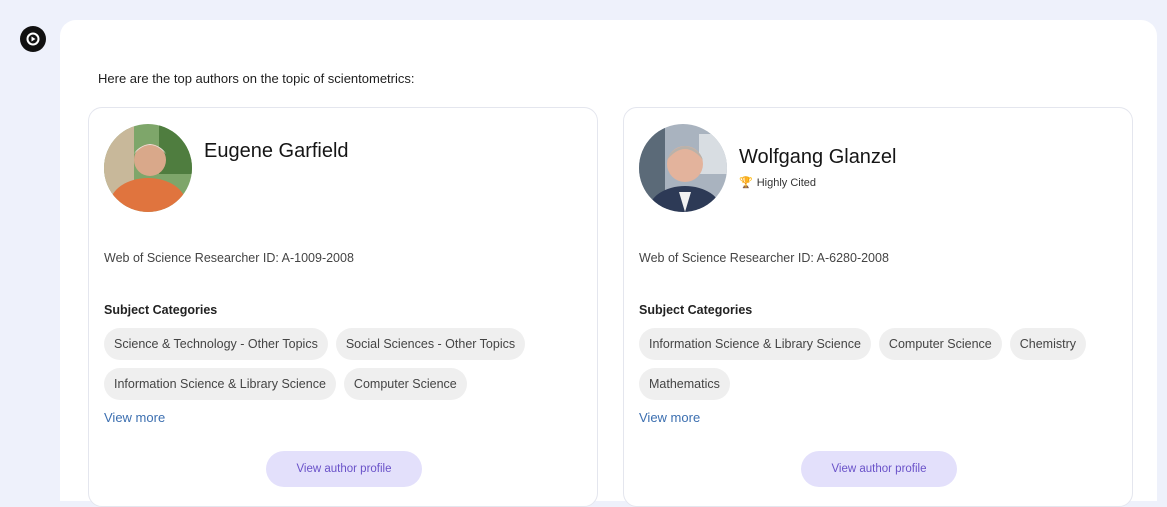 Image resolution: width=1167 pixels, height=507 pixels. What do you see at coordinates (818, 157) in the screenshot?
I see `author-name: Wolfgang Glanzel` at bounding box center [818, 157].